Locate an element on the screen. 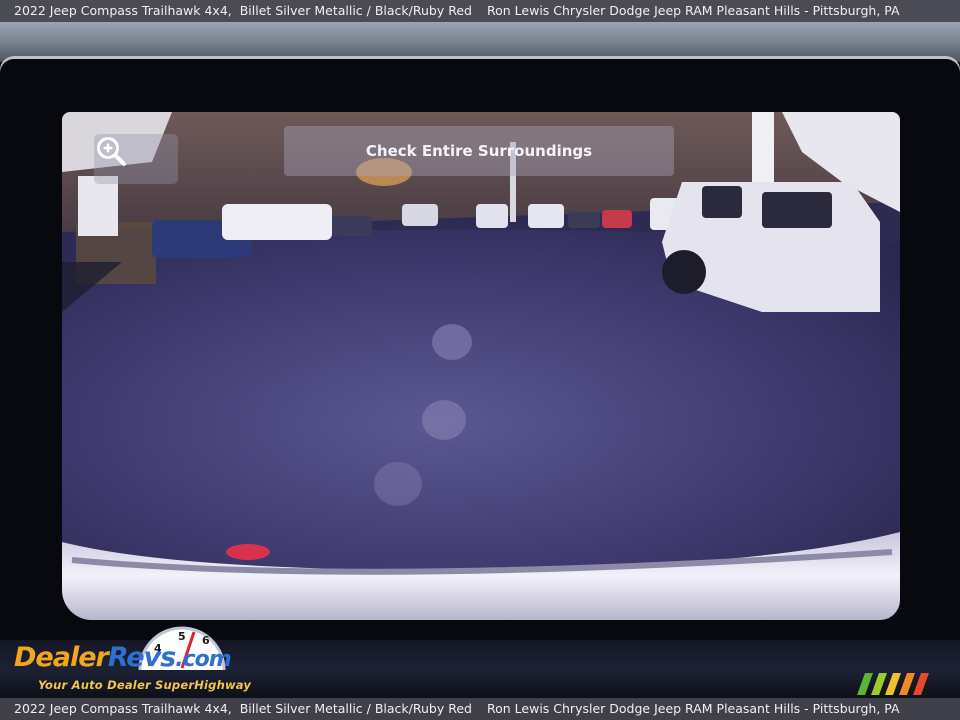 The height and width of the screenshot is (720, 960). stripes-logo-icon is located at coordinates (893, 684).